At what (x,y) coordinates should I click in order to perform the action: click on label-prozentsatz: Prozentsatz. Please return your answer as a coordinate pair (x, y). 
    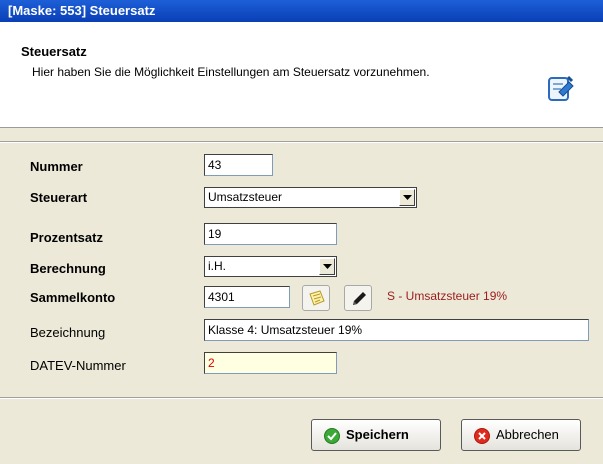
    Looking at the image, I should click on (66, 237).